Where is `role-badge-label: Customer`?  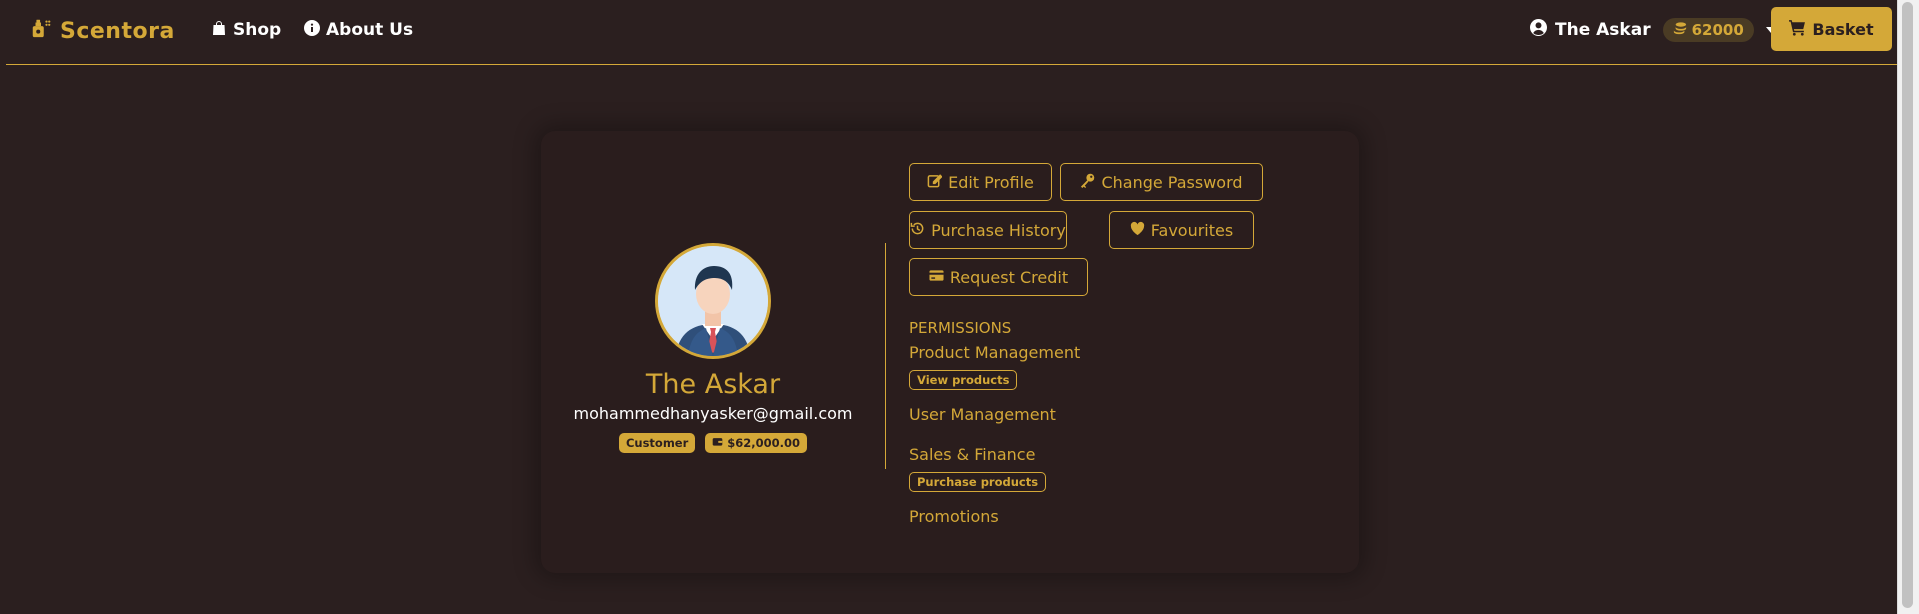 role-badge-label: Customer is located at coordinates (657, 443).